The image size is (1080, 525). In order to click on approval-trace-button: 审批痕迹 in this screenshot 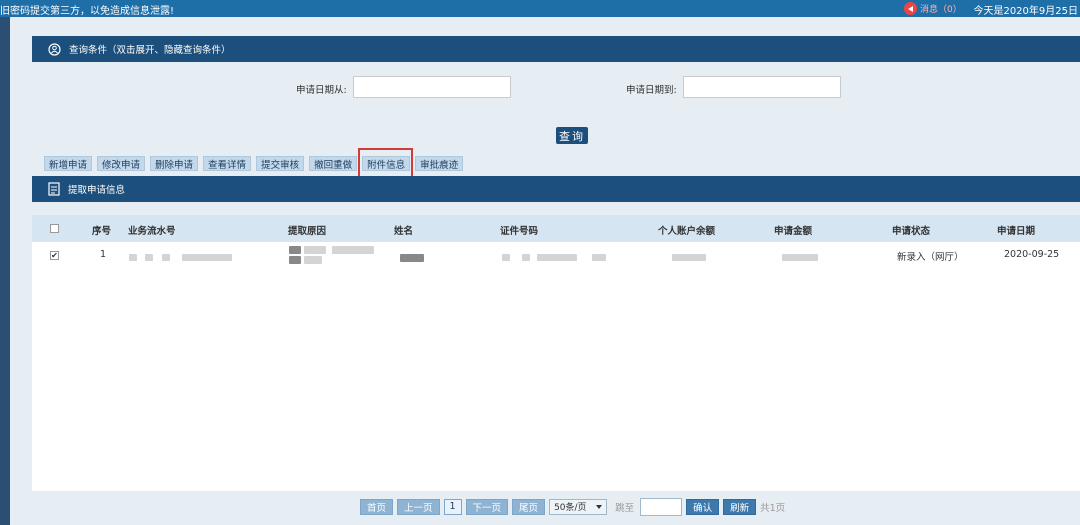, I will do `click(439, 163)`.